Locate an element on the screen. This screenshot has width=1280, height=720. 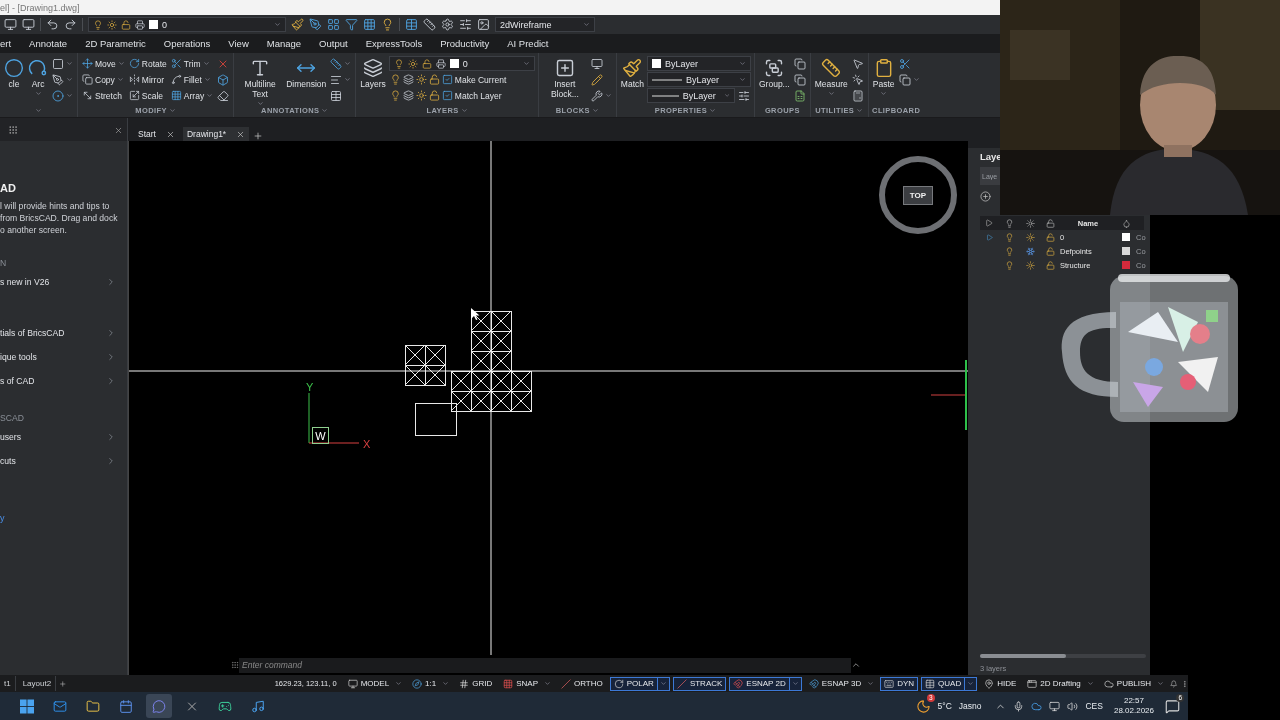
ribbon-button: Scale is located at coordinates (147, 95).